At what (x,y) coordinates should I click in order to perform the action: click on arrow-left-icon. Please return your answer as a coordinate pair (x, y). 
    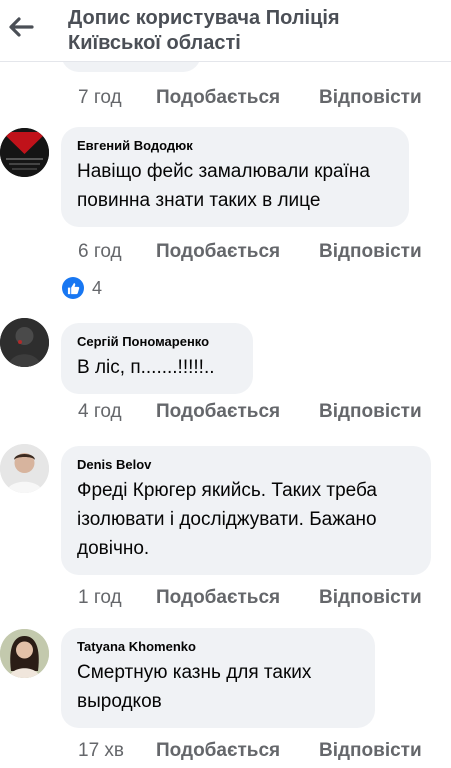
    Looking at the image, I should click on (21, 27).